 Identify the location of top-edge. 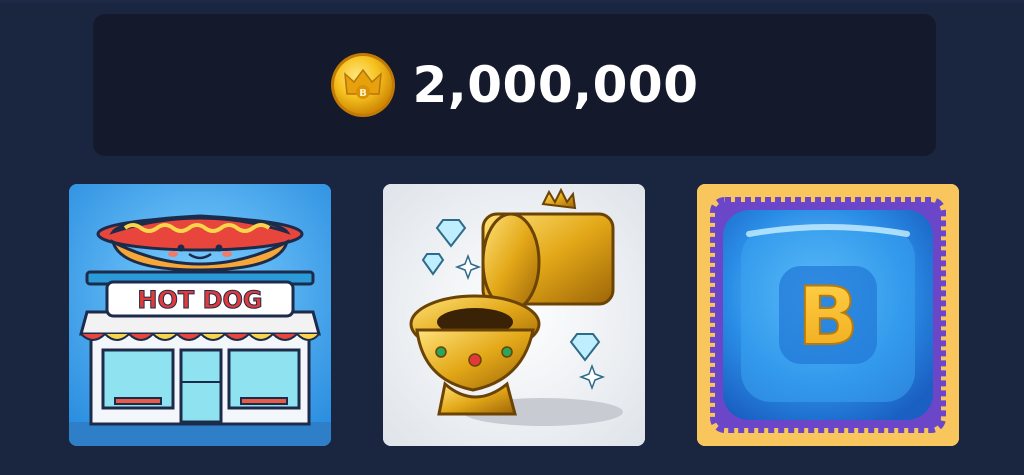
(512, 3).